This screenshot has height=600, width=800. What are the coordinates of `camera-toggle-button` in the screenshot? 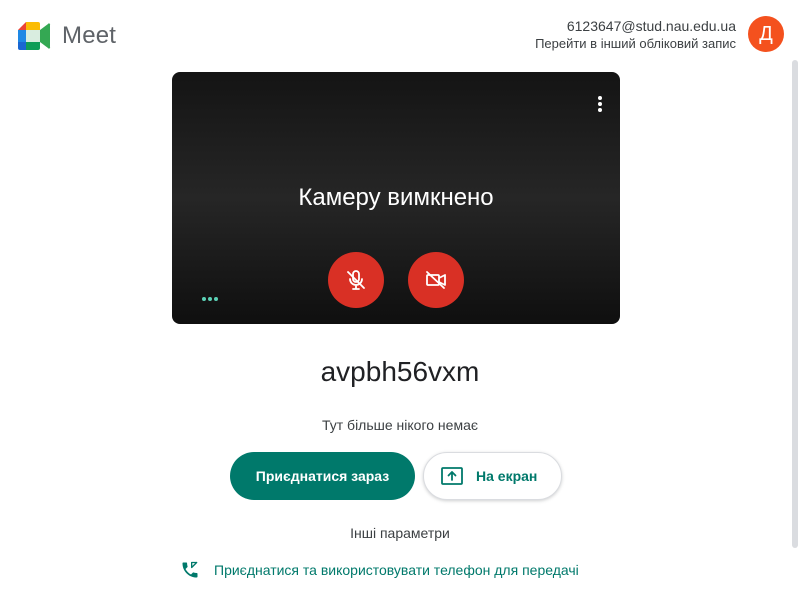 It's located at (436, 280).